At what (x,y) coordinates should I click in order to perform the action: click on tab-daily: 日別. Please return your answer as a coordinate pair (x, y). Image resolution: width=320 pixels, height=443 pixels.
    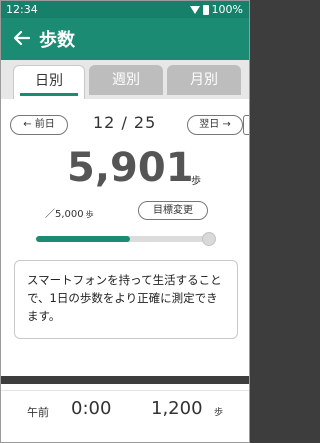
    Looking at the image, I should click on (49, 82).